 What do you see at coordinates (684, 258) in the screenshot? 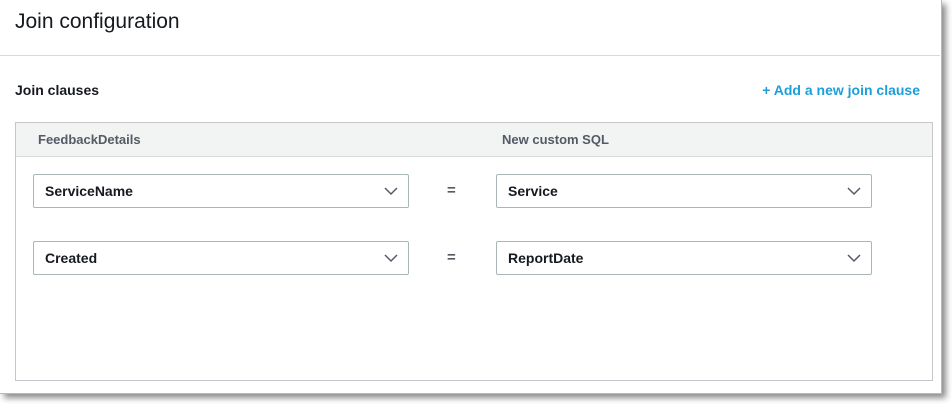
I see `join-row-2-right-select: ReportDate` at bounding box center [684, 258].